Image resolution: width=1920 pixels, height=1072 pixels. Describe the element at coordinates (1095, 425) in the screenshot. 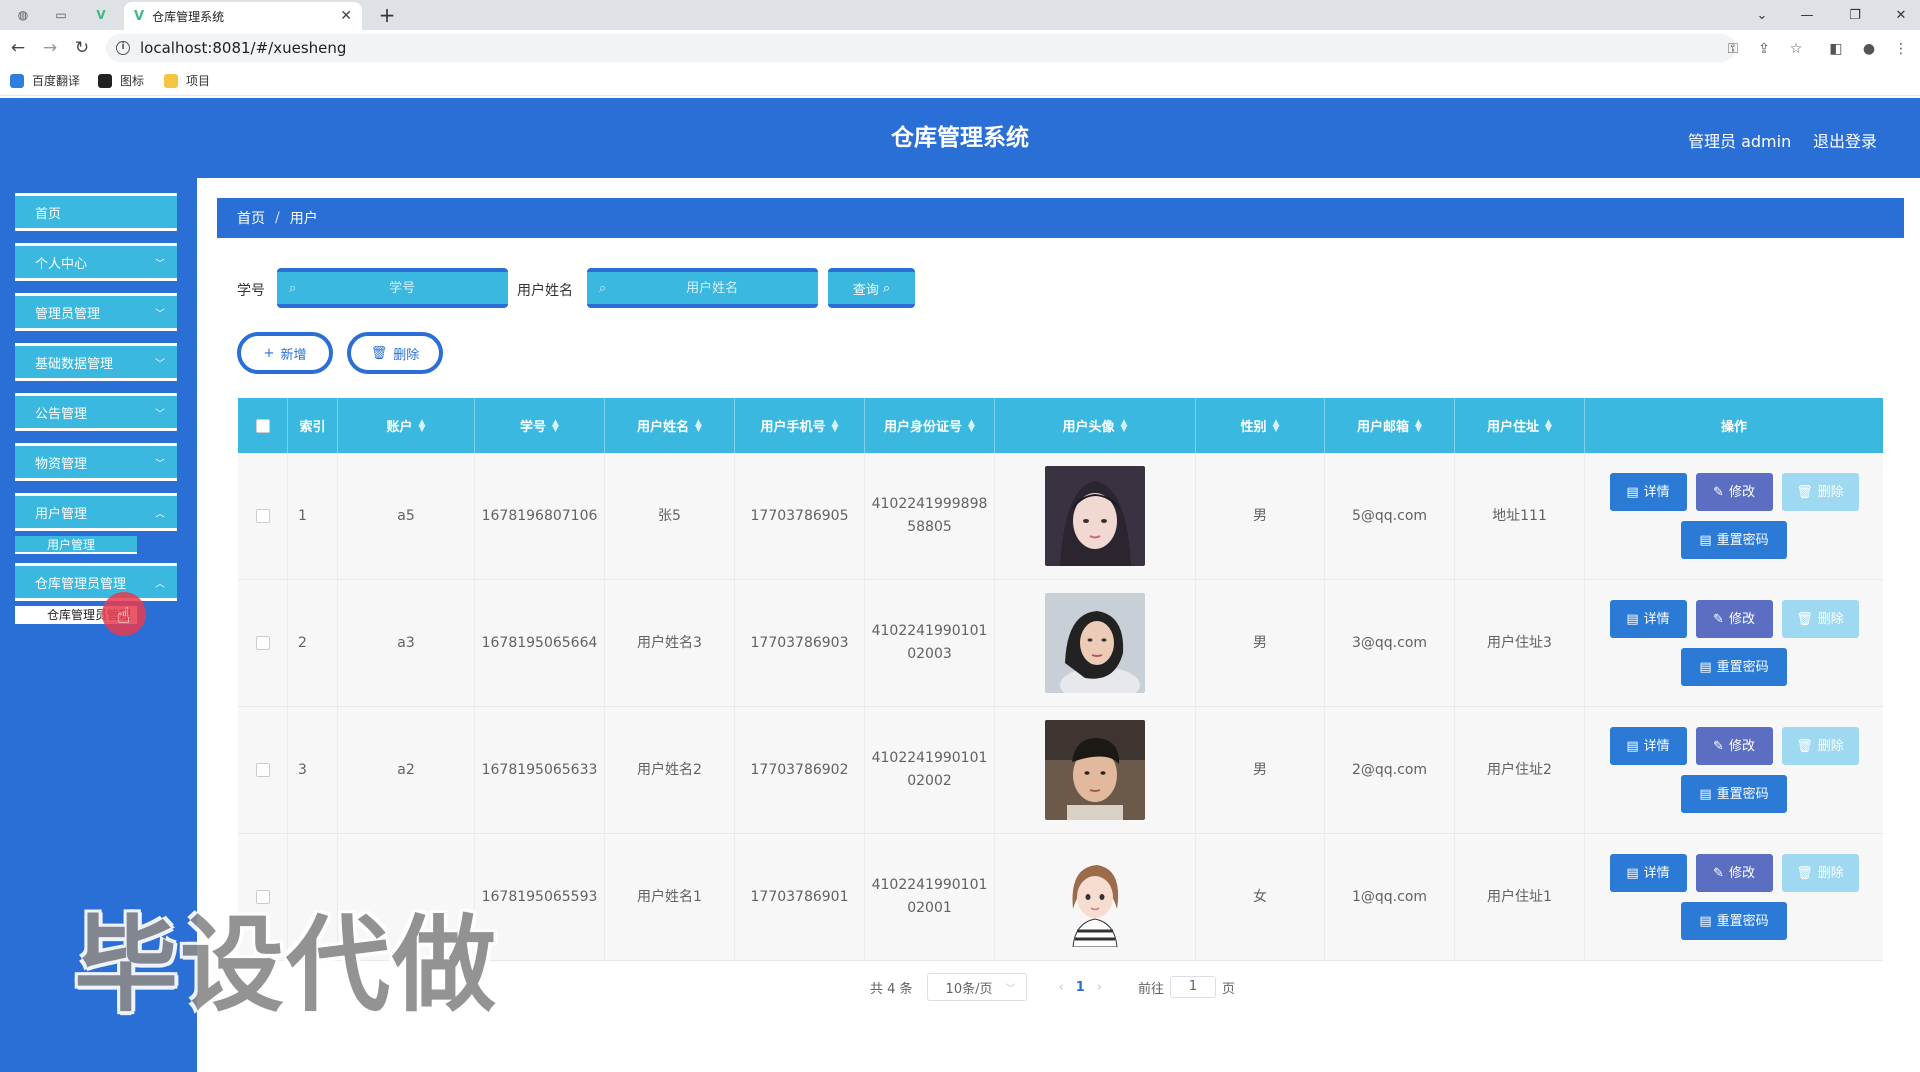

I see `col-avatar: 用户头像 ▲ ▼` at that location.